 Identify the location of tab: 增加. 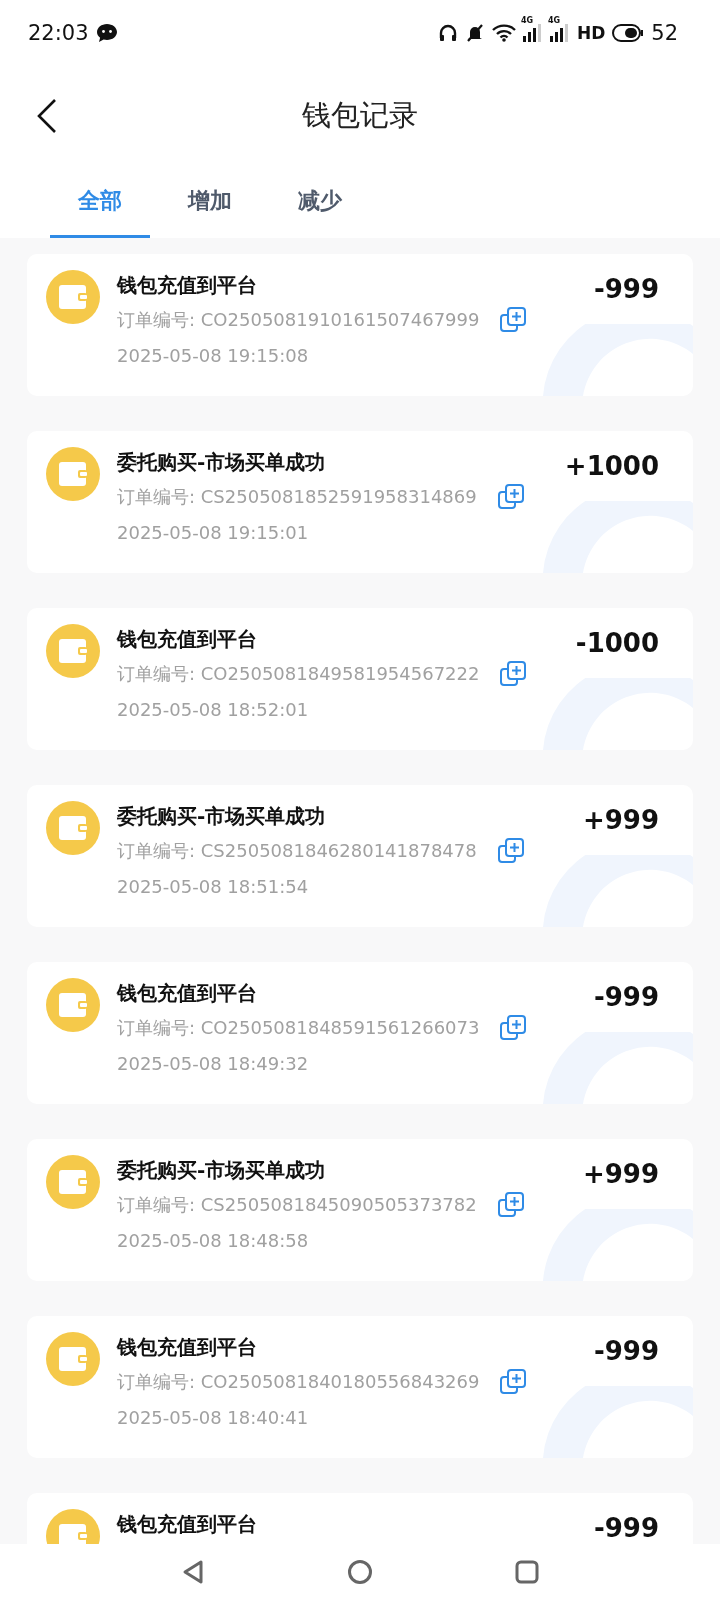
(210, 202).